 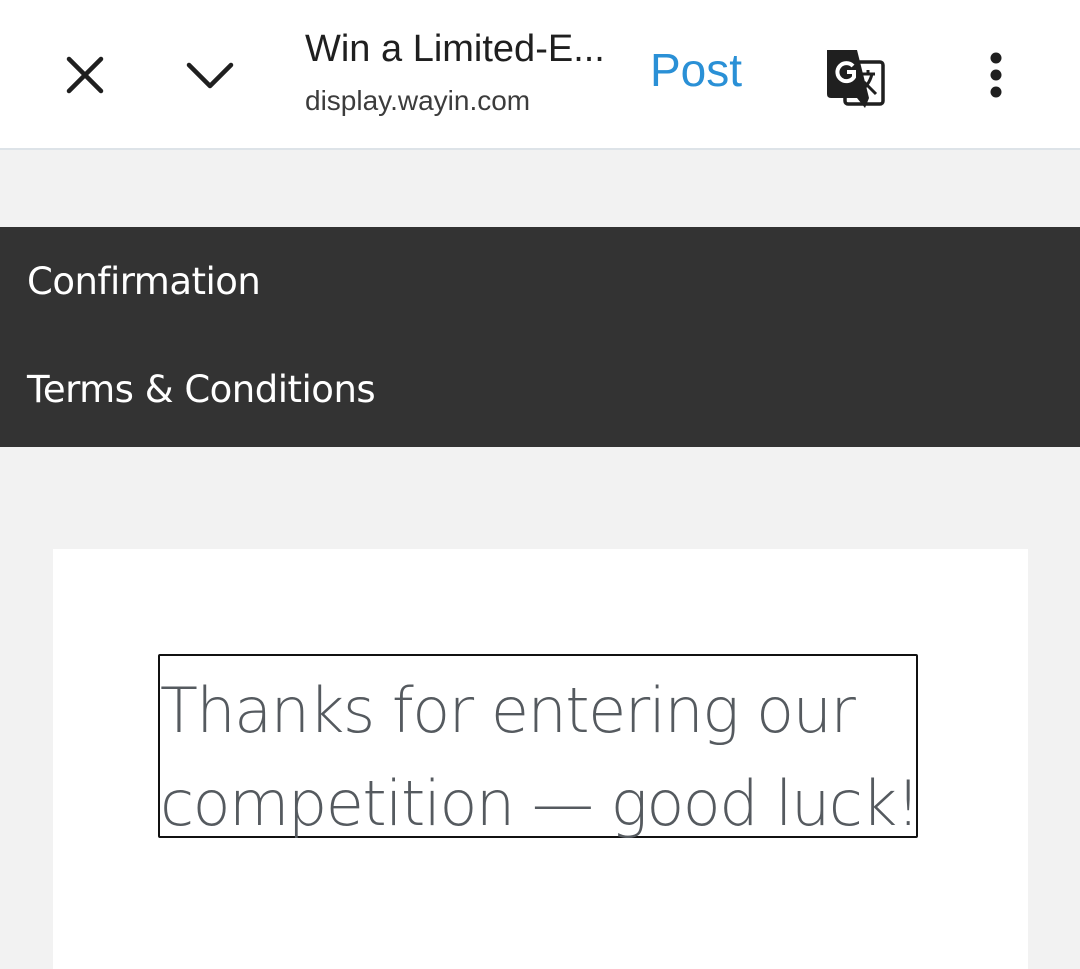 I want to click on minimize-button, so click(x=210, y=75).